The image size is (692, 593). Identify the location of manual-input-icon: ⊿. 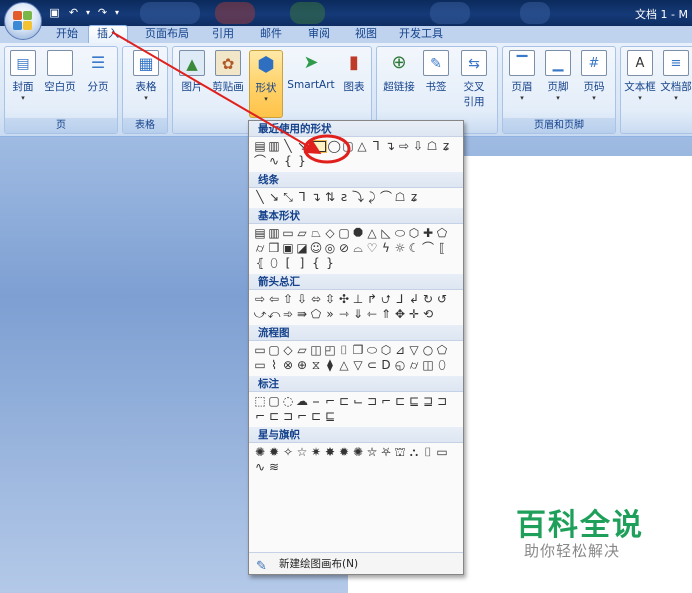
(400, 350).